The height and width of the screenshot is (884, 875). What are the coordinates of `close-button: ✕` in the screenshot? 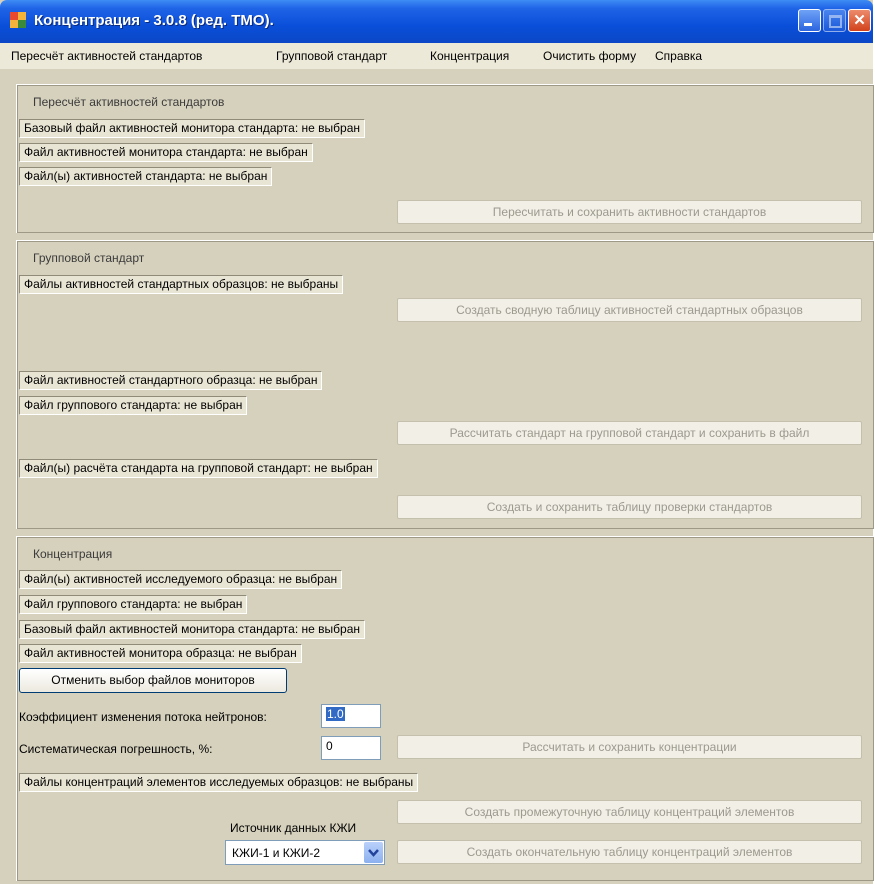 It's located at (859, 20).